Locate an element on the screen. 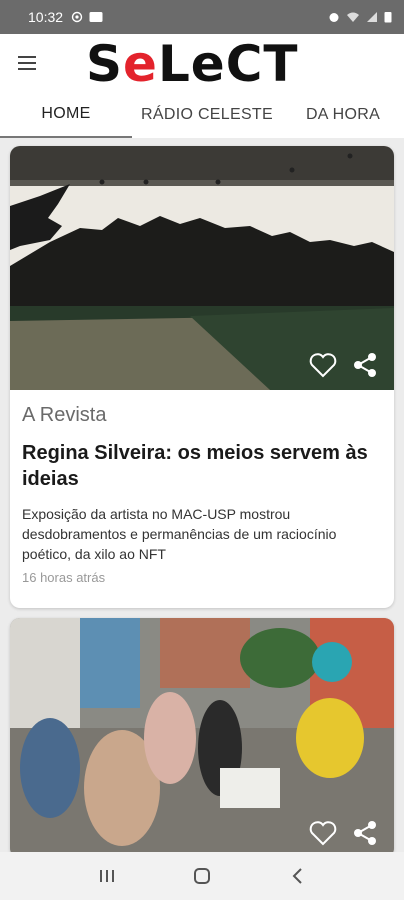  tab-radio-celeste: RÁDIO CELESTE is located at coordinates (207, 115).